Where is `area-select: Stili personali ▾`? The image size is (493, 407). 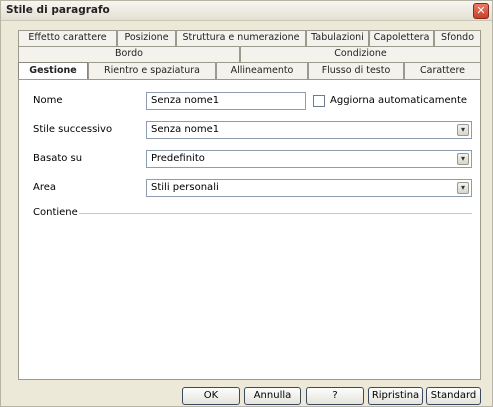 area-select: Stili personali ▾ is located at coordinates (309, 188).